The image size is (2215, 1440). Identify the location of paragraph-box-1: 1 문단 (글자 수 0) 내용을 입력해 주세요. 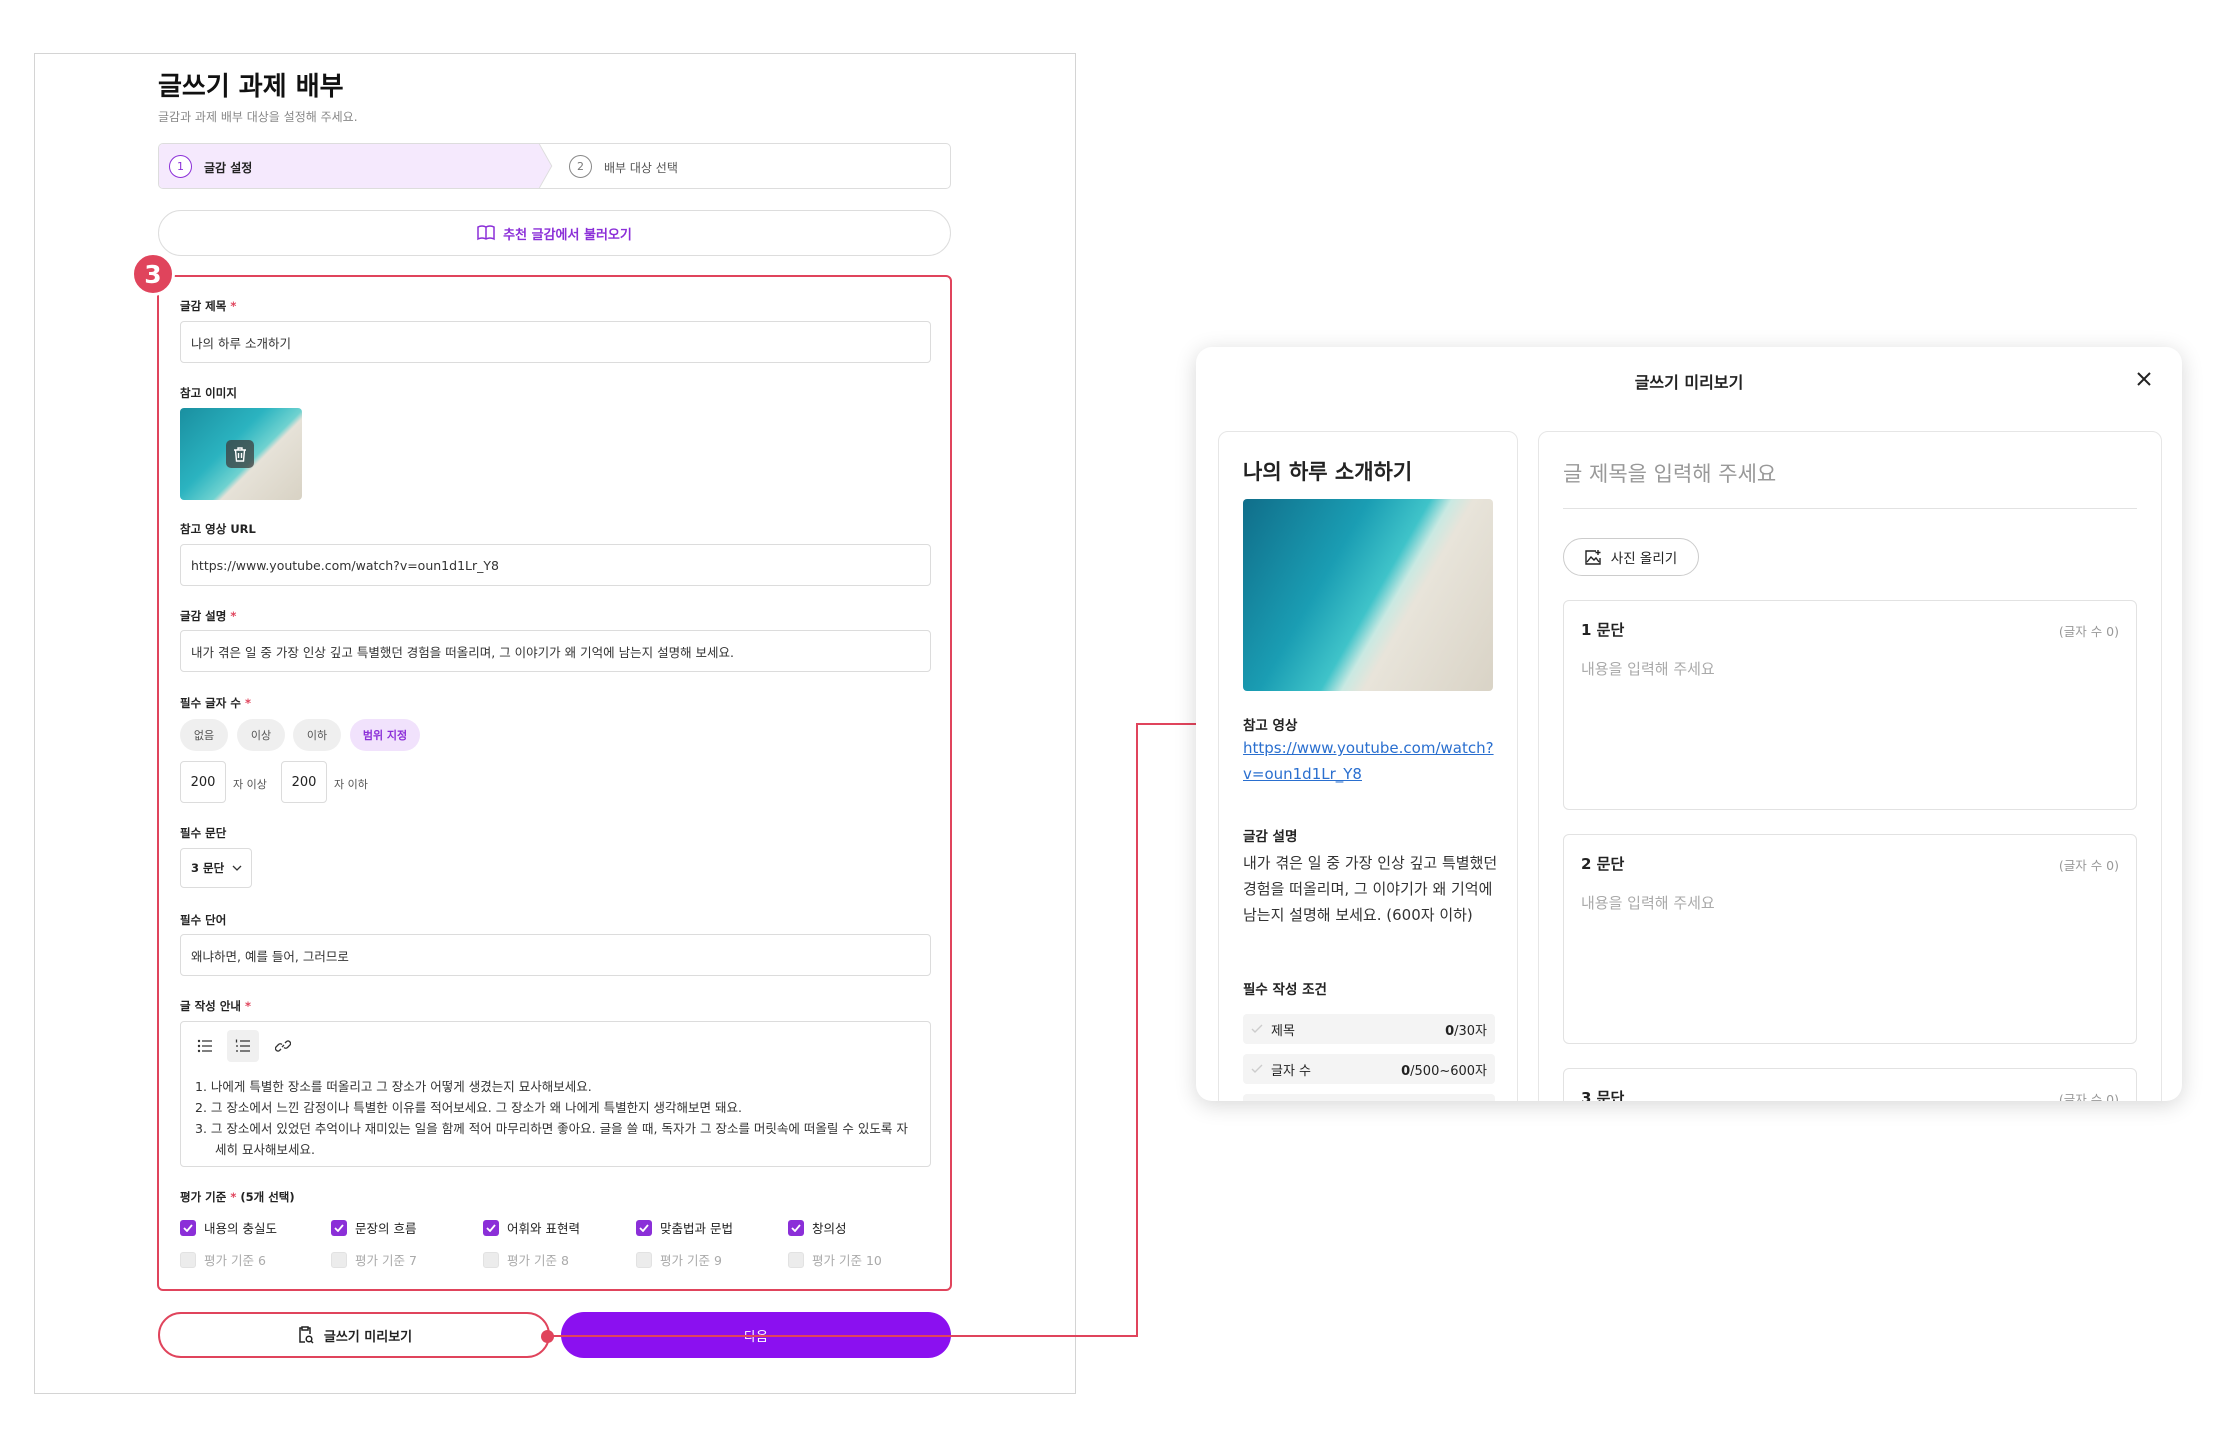
(1850, 705).